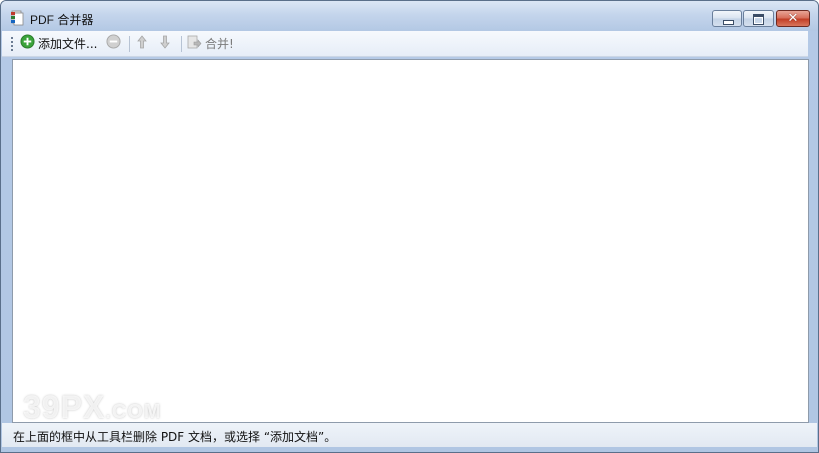  I want to click on merge-label: 合并!, so click(219, 43).